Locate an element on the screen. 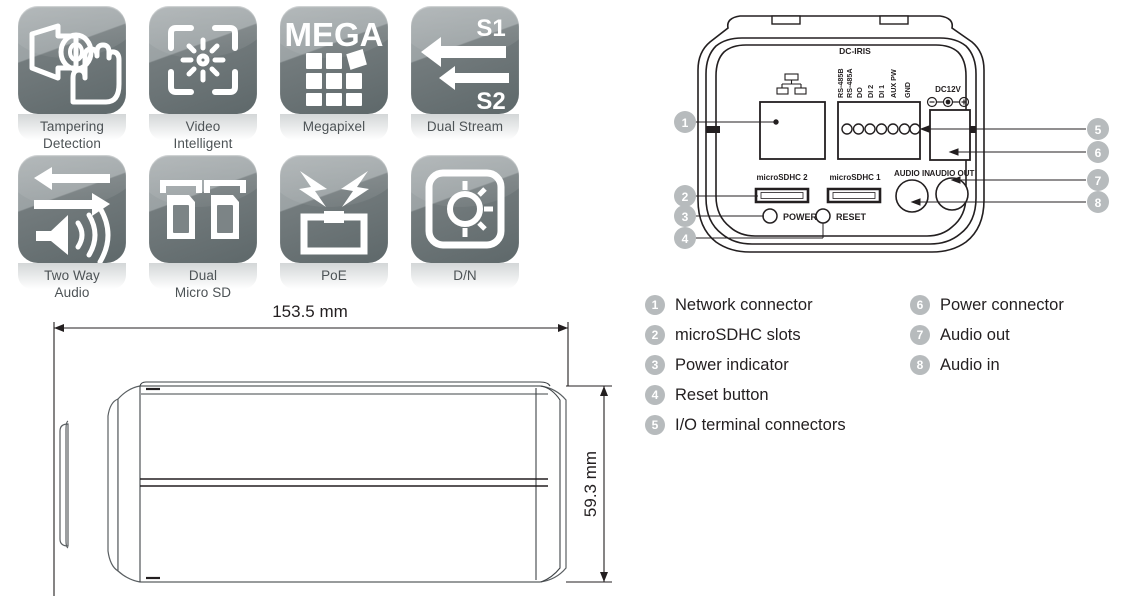  svg-text: 6 is located at coordinates (1098, 153).